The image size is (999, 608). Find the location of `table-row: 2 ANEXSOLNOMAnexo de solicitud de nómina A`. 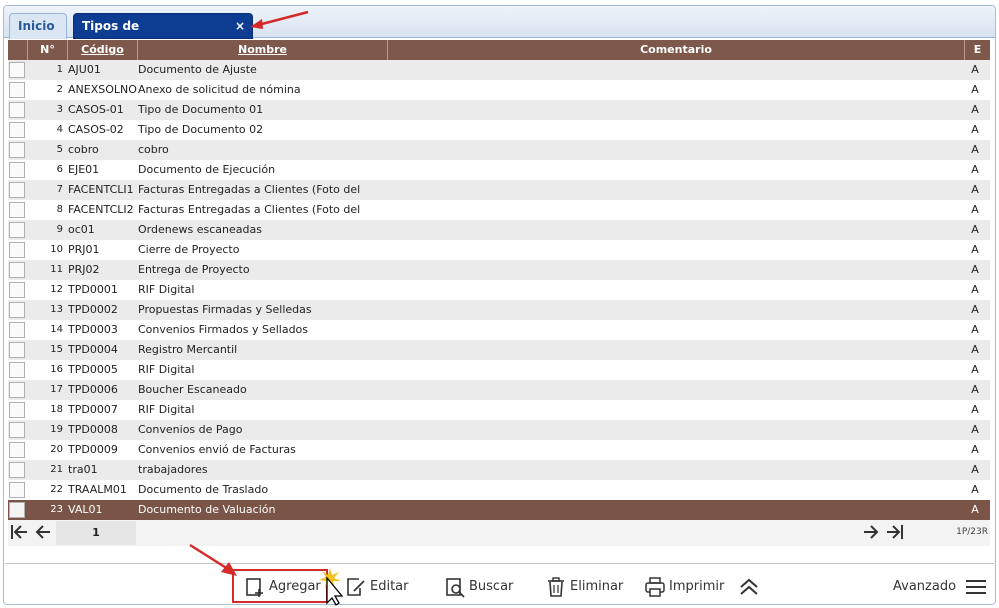

table-row: 2 ANEXSOLNOMAnexo de solicitud de nómina A is located at coordinates (499, 90).